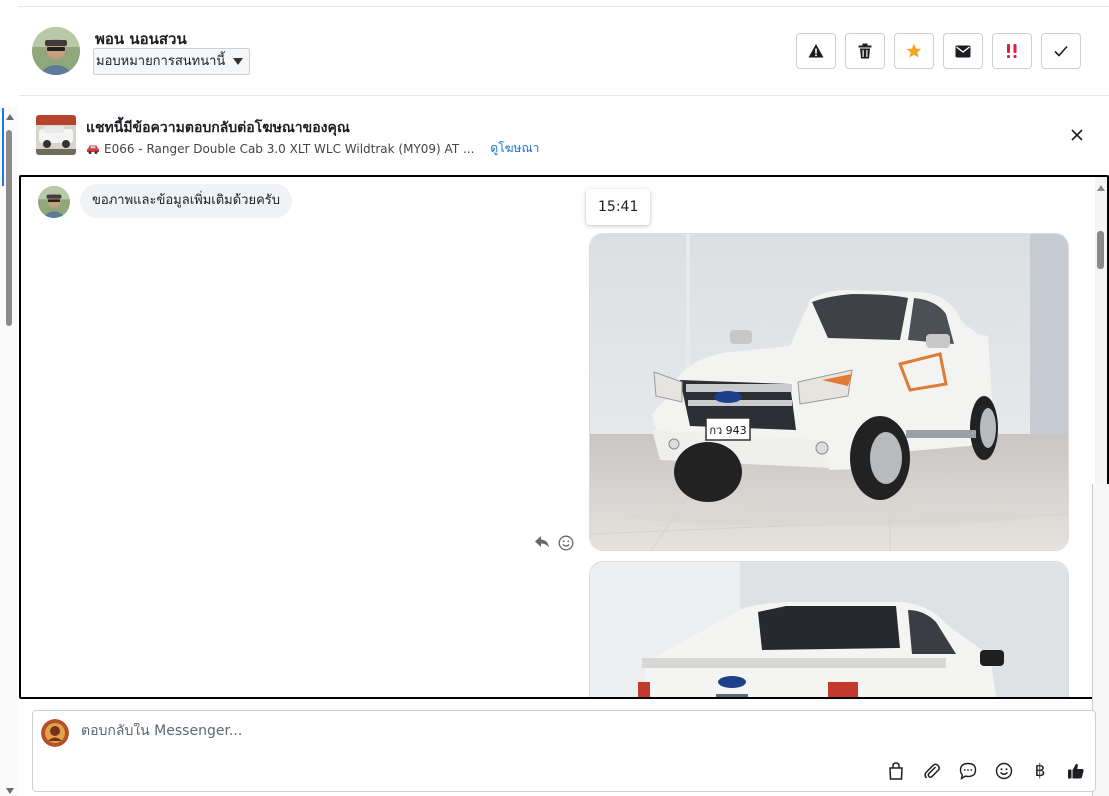 The width and height of the screenshot is (1109, 796). I want to click on bag-icon, so click(896, 771).